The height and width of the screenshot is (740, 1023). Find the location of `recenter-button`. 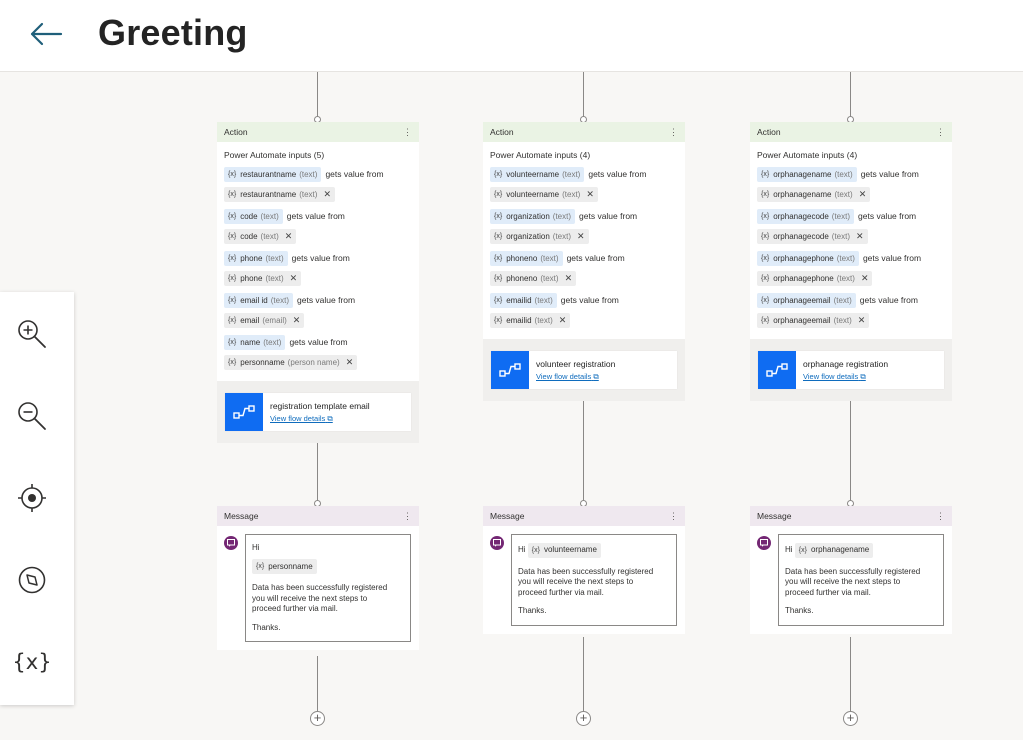

recenter-button is located at coordinates (32, 498).